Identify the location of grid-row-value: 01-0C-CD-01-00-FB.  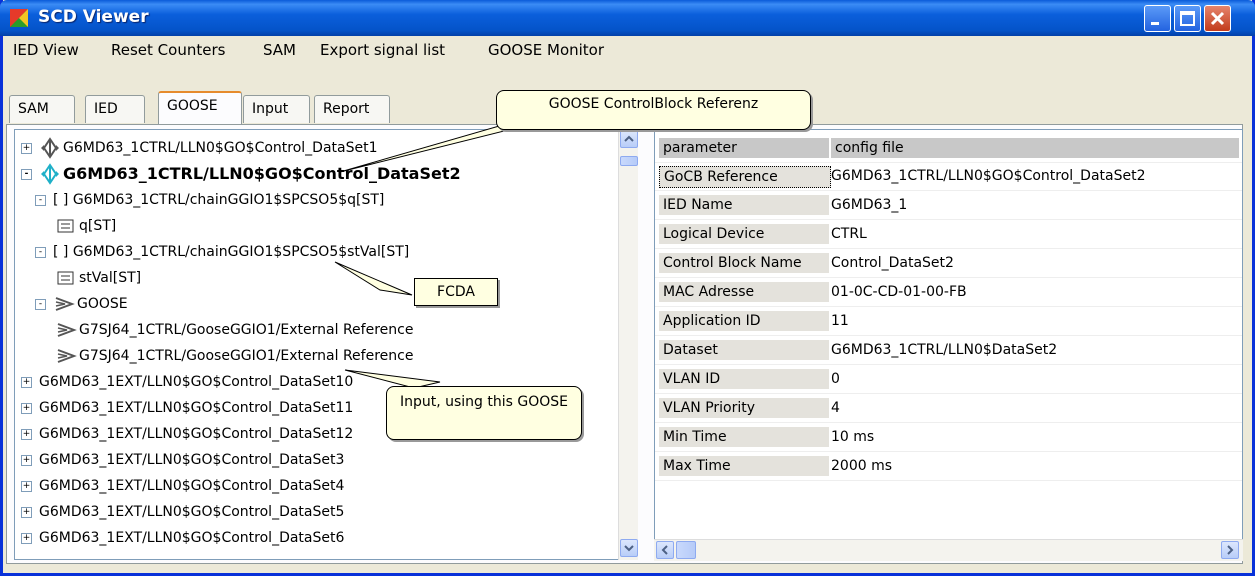
(899, 292).